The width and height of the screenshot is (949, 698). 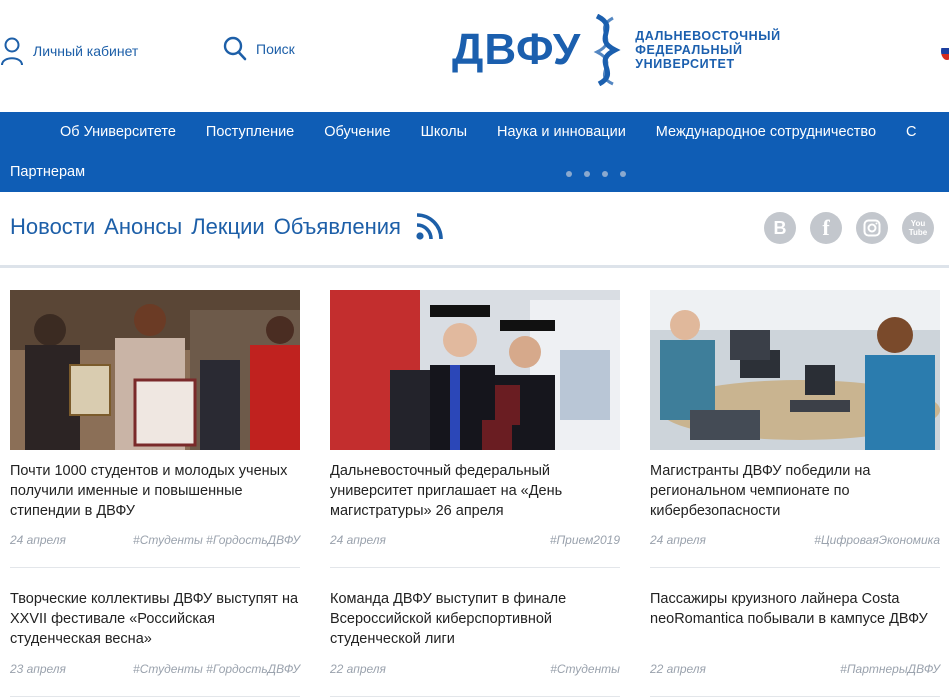 What do you see at coordinates (430, 227) in the screenshot?
I see `rss-icon` at bounding box center [430, 227].